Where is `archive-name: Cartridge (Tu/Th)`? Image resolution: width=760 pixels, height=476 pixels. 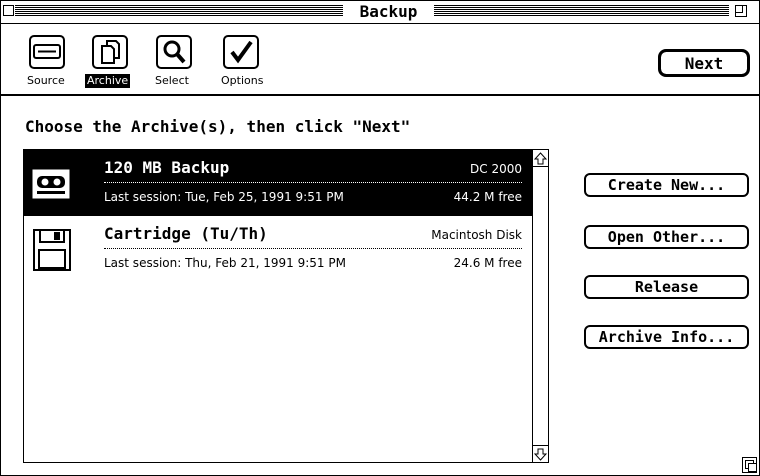 archive-name: Cartridge (Tu/Th) is located at coordinates (186, 233).